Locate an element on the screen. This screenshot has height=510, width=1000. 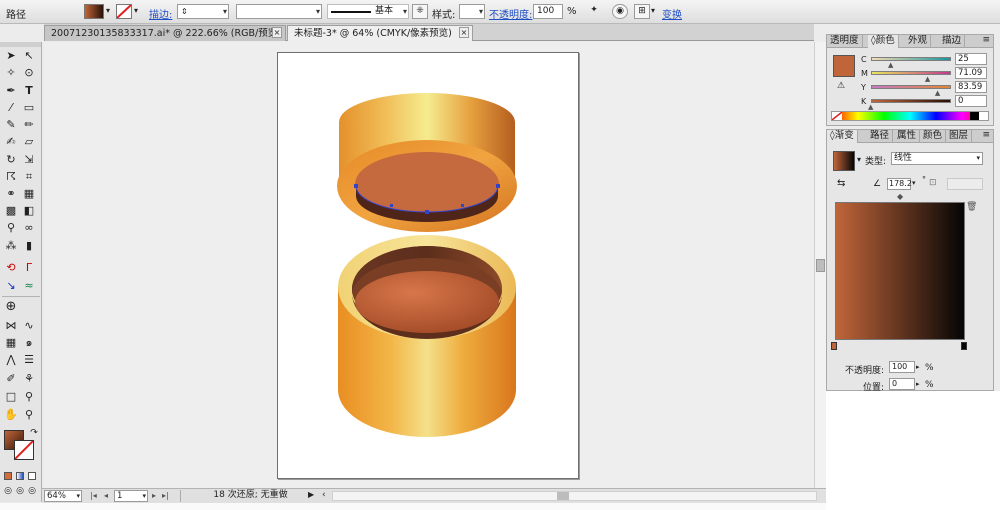
next-artboard-icon: ▸ is located at coordinates (154, 495).